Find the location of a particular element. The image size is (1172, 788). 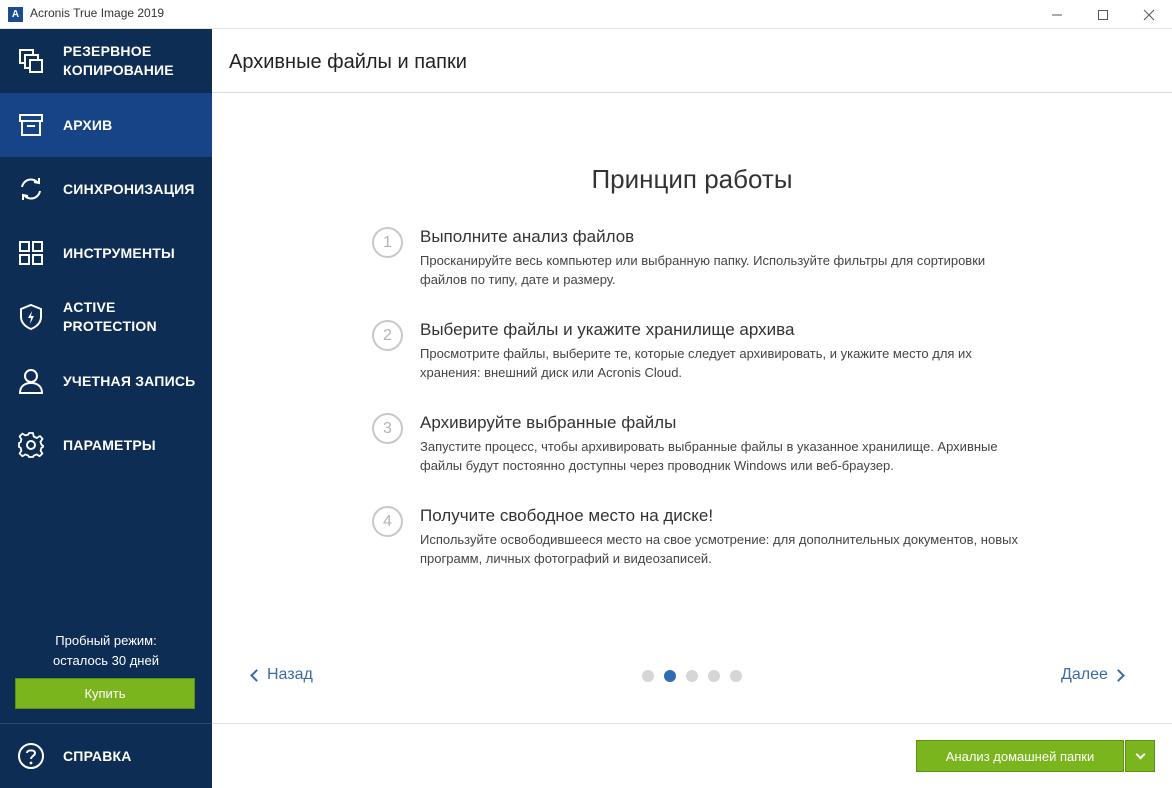

analyze-home-folder-button: Анализ домашней папки is located at coordinates (1020, 756).